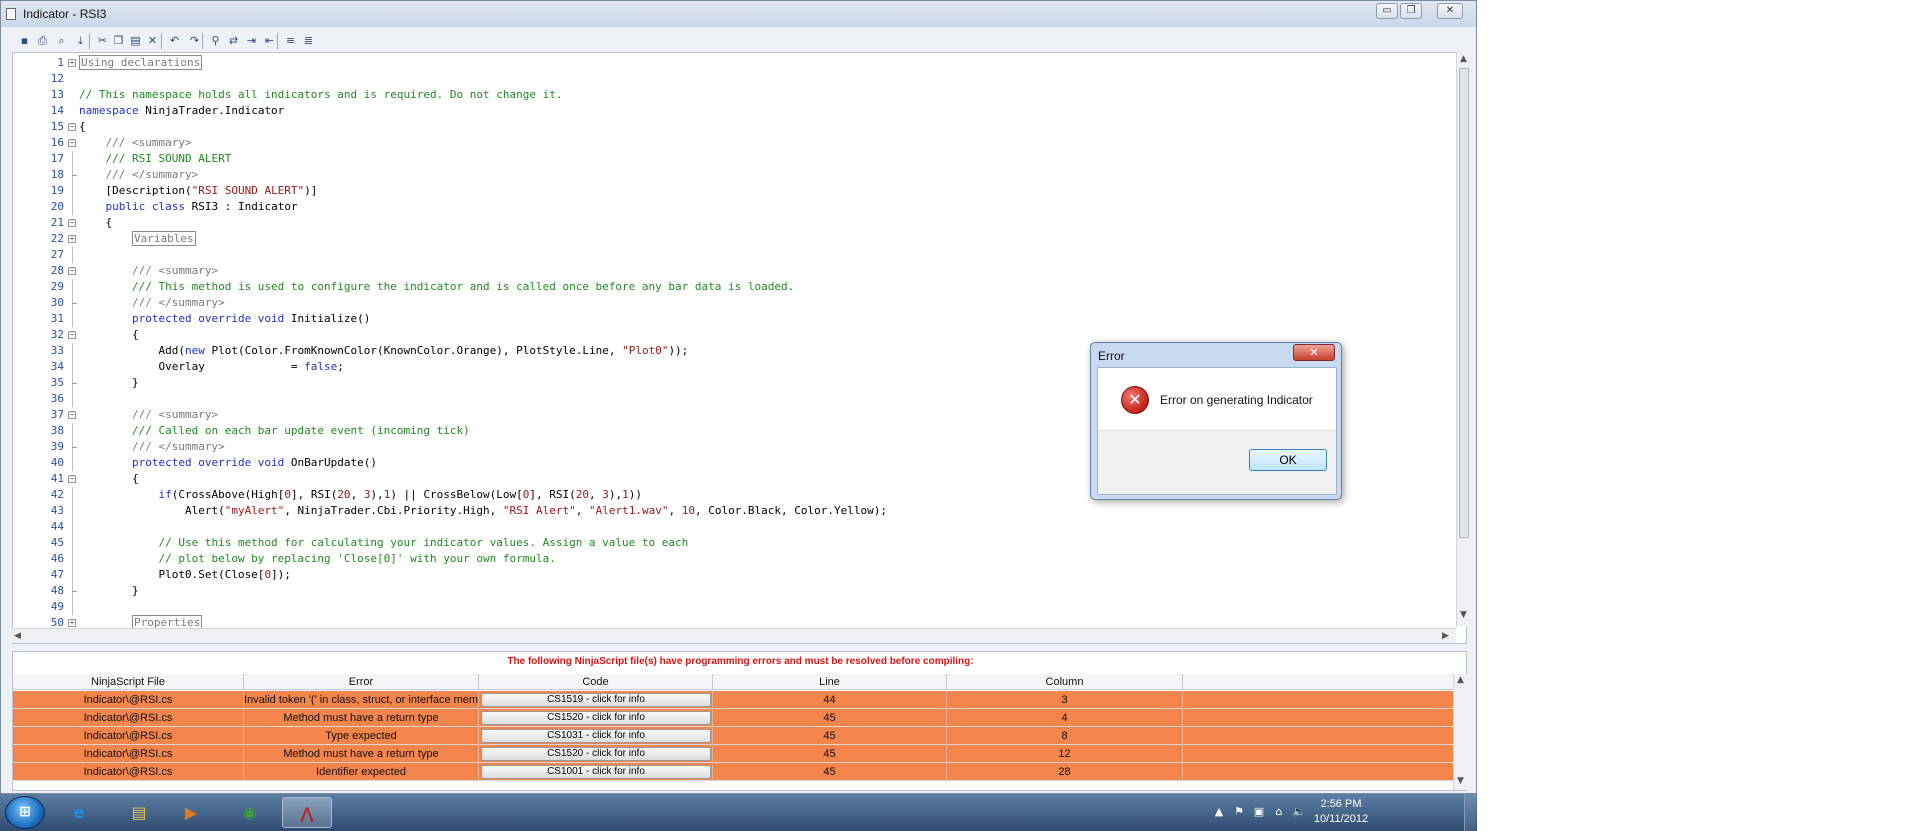 The width and height of the screenshot is (1920, 831). I want to click on editor-horizontal-scrollbar: ◀ ▶, so click(734, 635).